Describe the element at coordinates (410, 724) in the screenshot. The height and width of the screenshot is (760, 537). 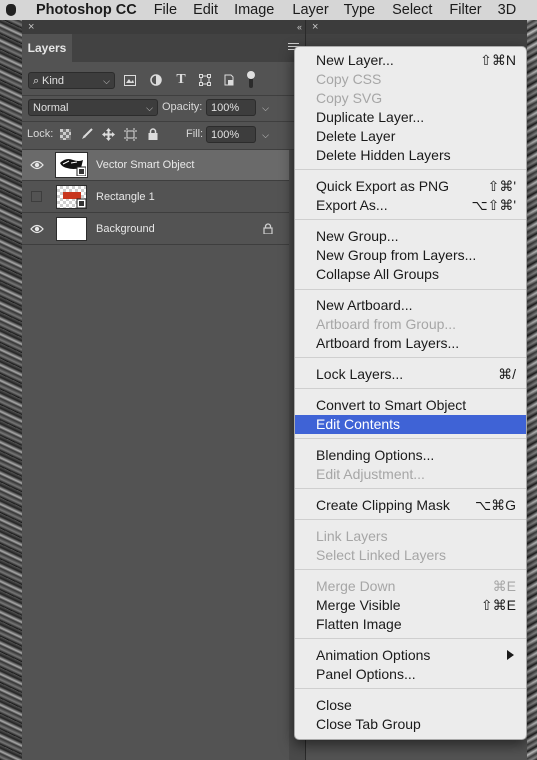
I see `menu-item-close-tab-group: Close Tab Group` at that location.